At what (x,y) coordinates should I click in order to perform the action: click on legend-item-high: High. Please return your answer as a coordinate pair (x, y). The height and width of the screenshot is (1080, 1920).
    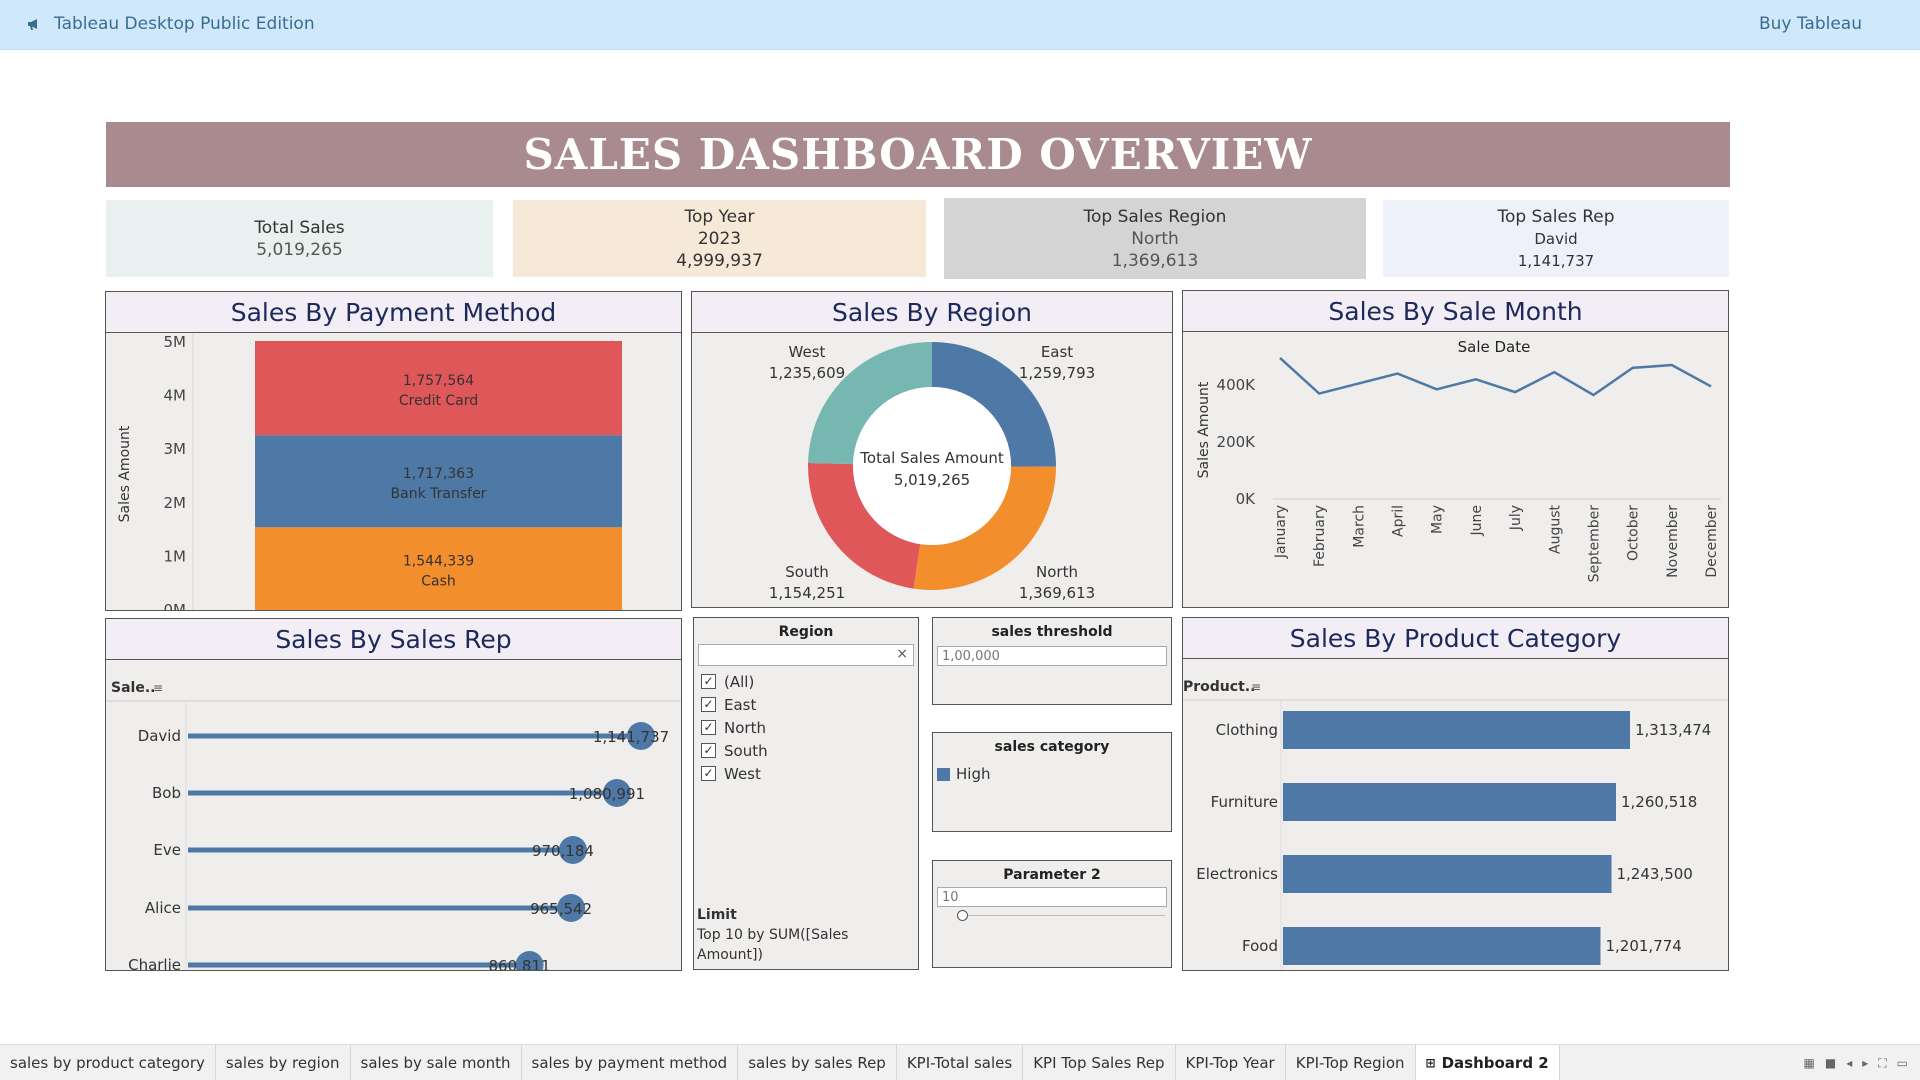
    Looking at the image, I should click on (963, 774).